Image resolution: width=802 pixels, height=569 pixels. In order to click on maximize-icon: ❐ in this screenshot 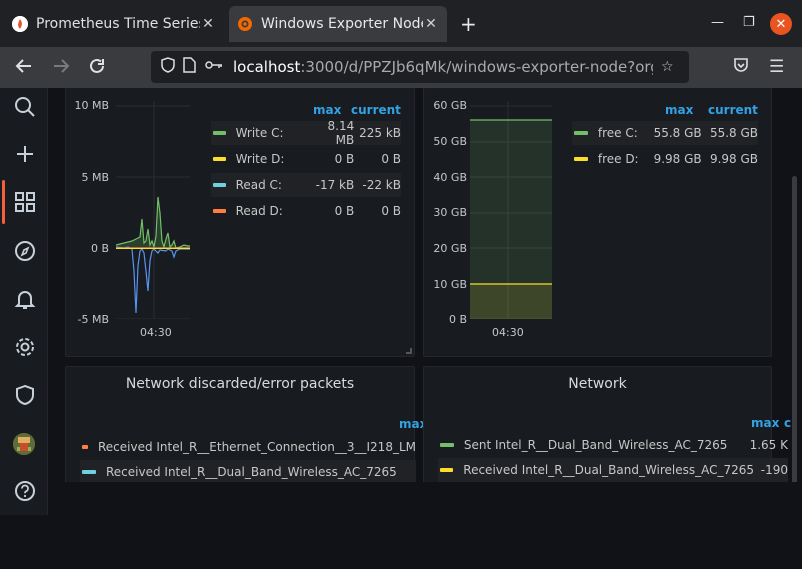, I will do `click(749, 22)`.